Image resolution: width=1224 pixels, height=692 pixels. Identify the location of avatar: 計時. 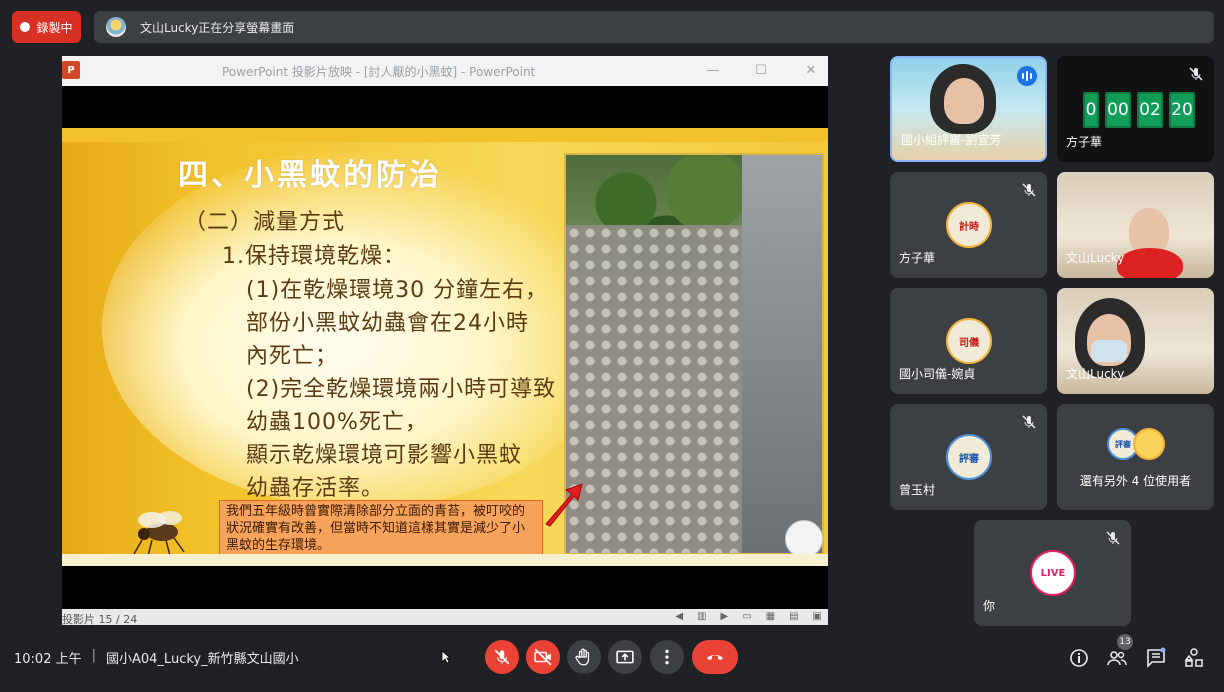
(969, 225).